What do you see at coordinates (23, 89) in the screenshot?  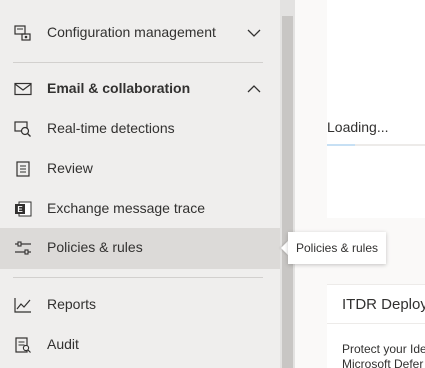 I see `email-icon` at bounding box center [23, 89].